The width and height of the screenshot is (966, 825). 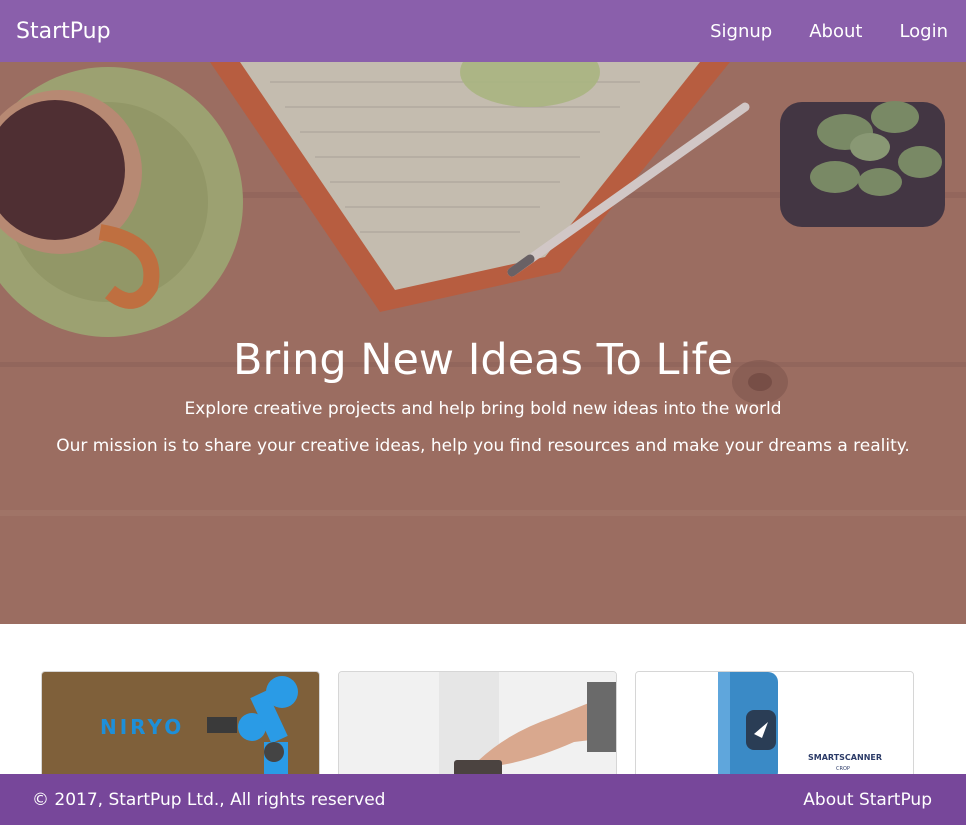 I want to click on robot-arm-image: NIRYO, so click(x=180, y=727).